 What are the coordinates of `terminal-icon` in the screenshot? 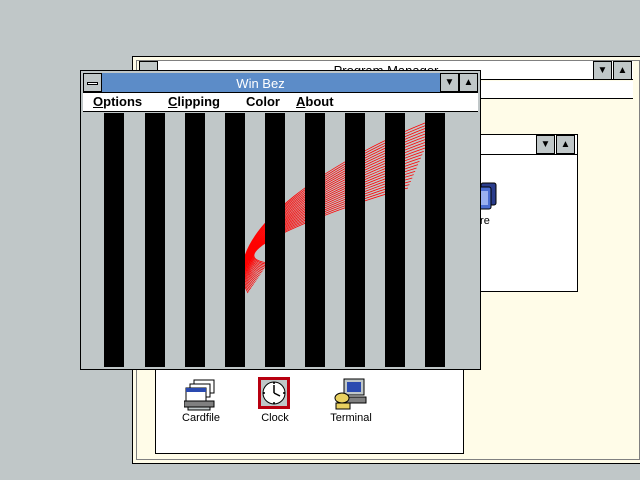 It's located at (351, 394).